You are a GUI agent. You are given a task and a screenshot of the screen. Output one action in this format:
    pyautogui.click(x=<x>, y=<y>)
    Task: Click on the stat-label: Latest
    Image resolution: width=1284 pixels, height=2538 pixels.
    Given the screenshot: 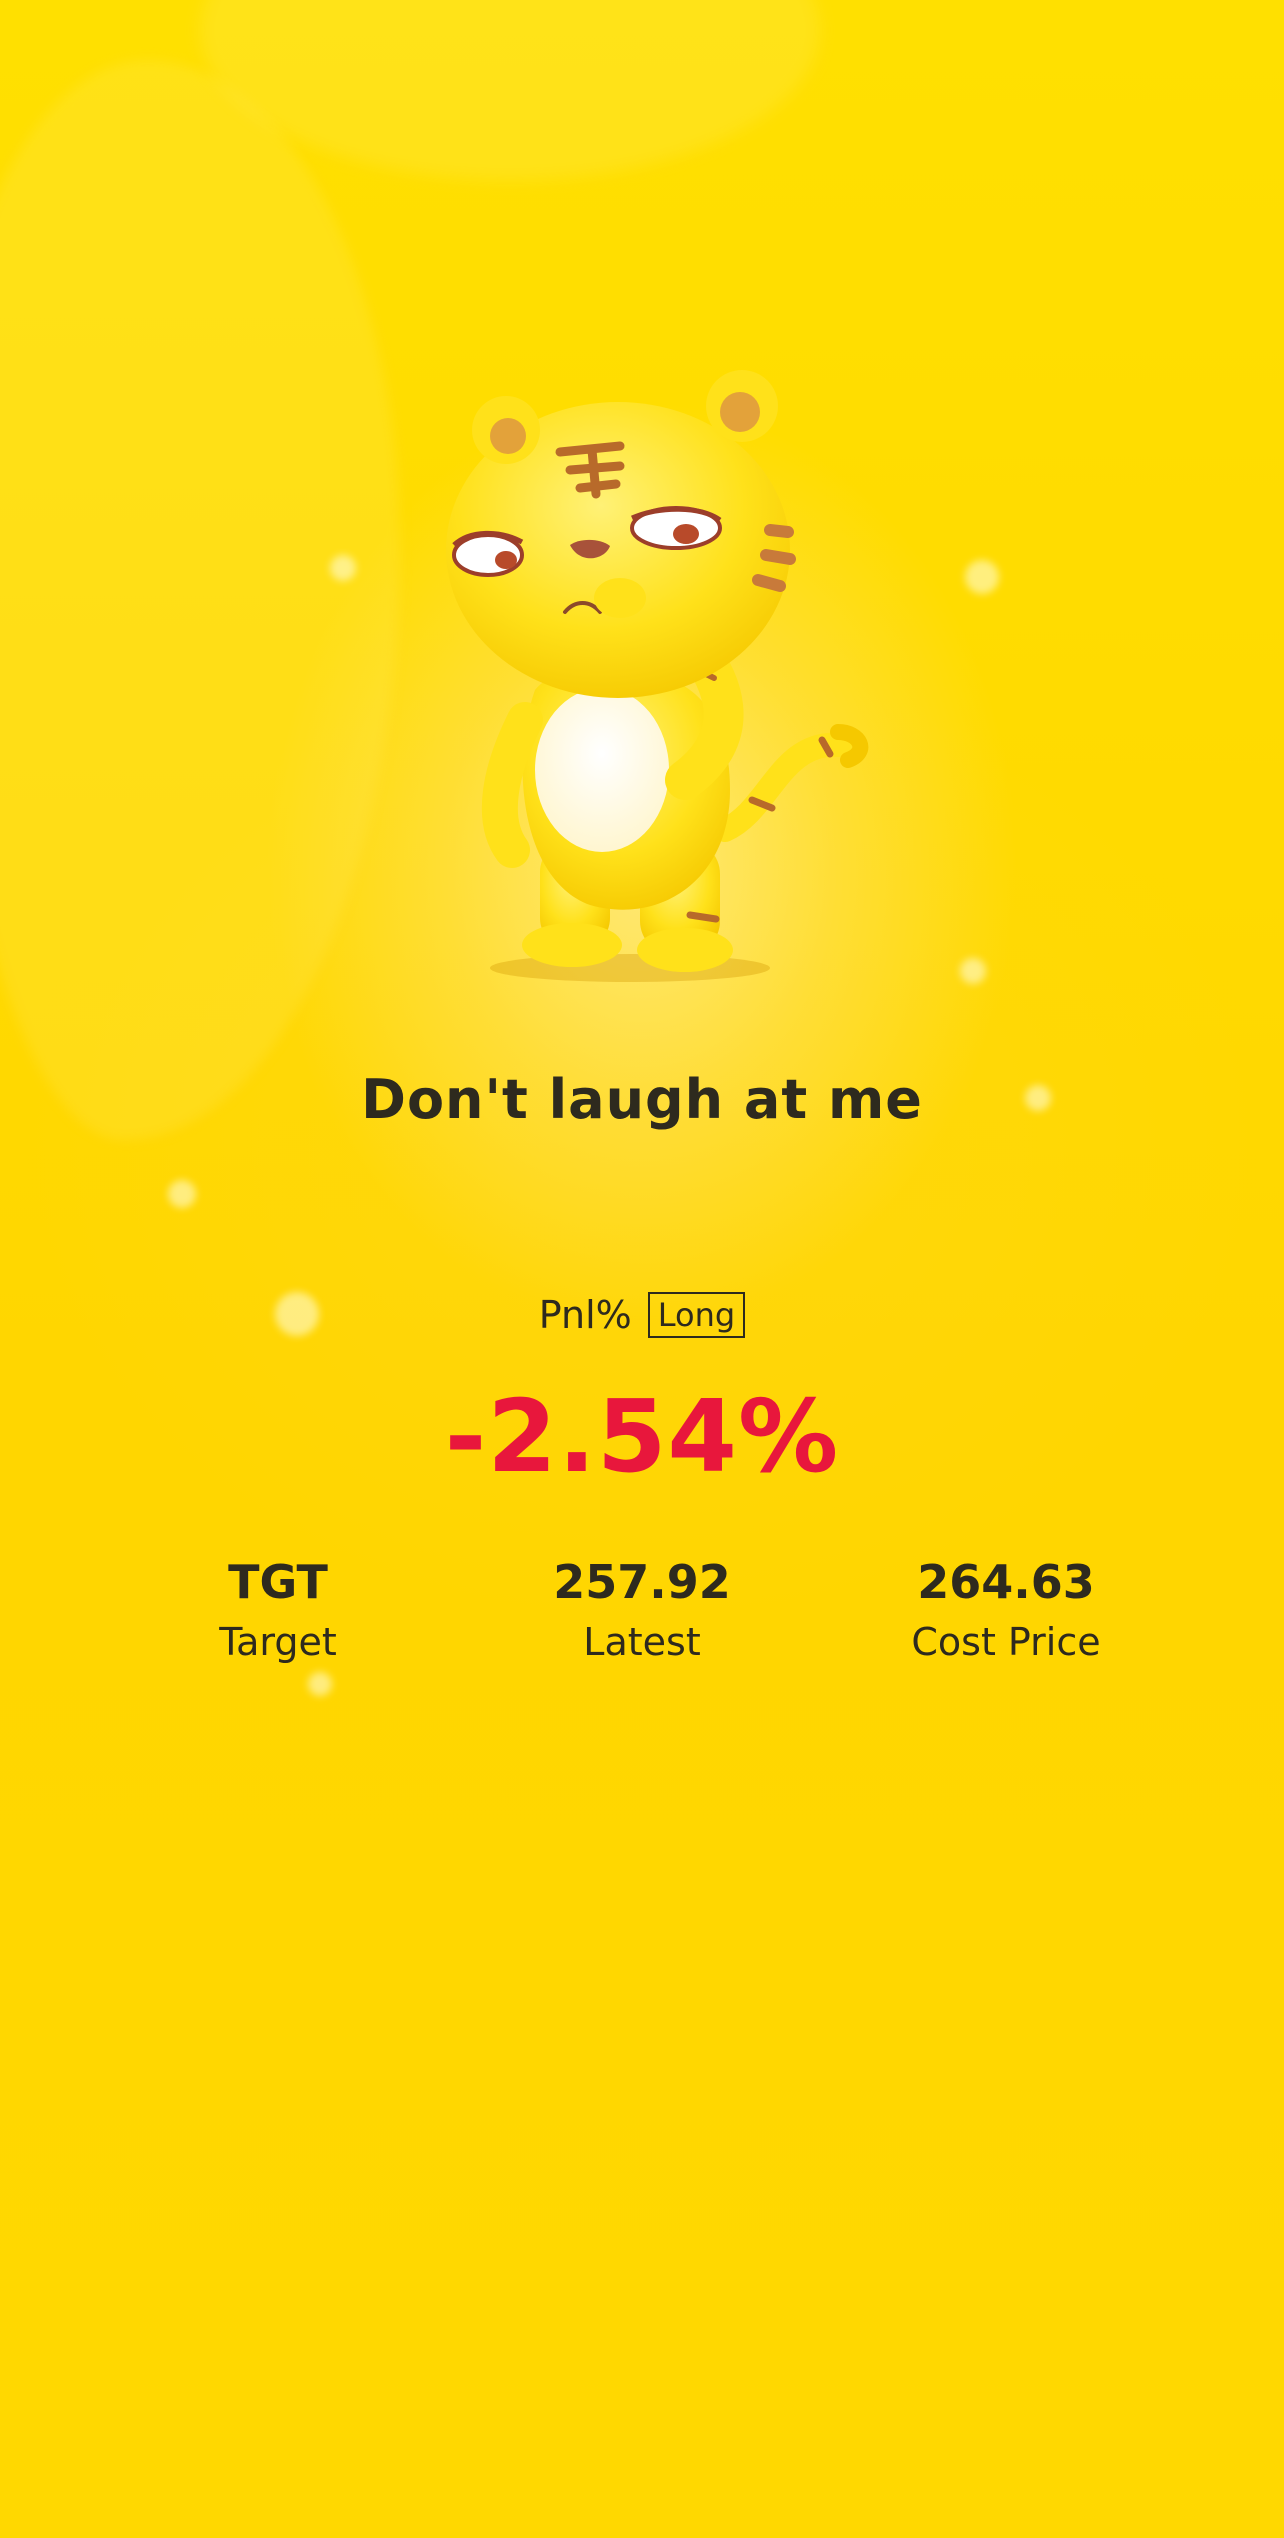 What is the action you would take?
    pyautogui.click(x=642, y=1642)
    